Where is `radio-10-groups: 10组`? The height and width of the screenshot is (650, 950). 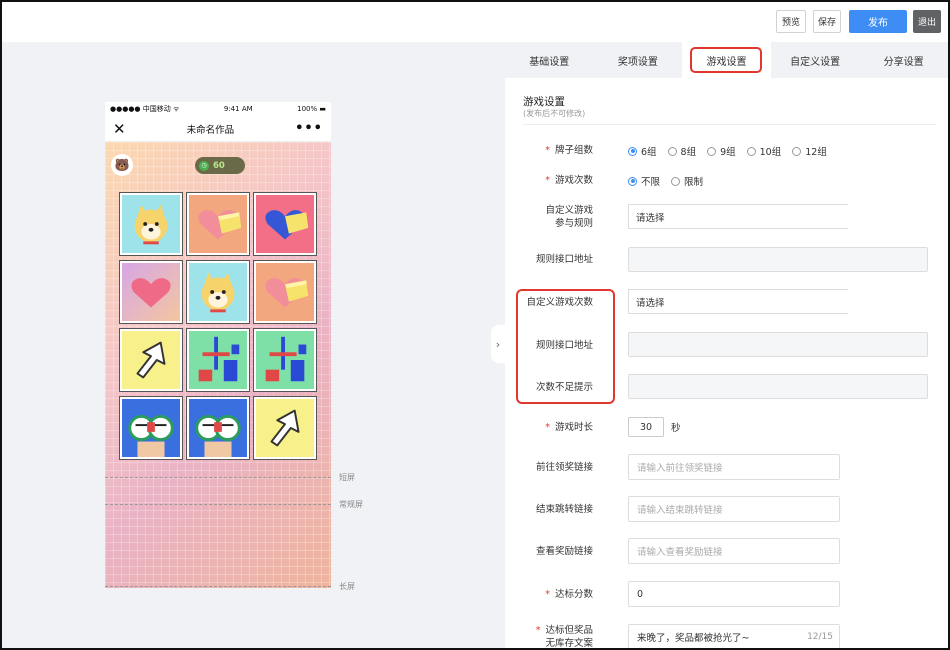 radio-10-groups: 10组 is located at coordinates (763, 151).